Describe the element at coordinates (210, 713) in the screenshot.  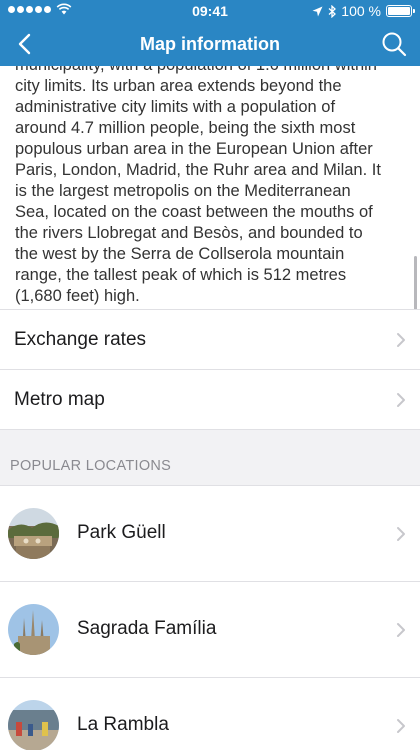
I see `location-row-la-rambla: La Rambla` at that location.